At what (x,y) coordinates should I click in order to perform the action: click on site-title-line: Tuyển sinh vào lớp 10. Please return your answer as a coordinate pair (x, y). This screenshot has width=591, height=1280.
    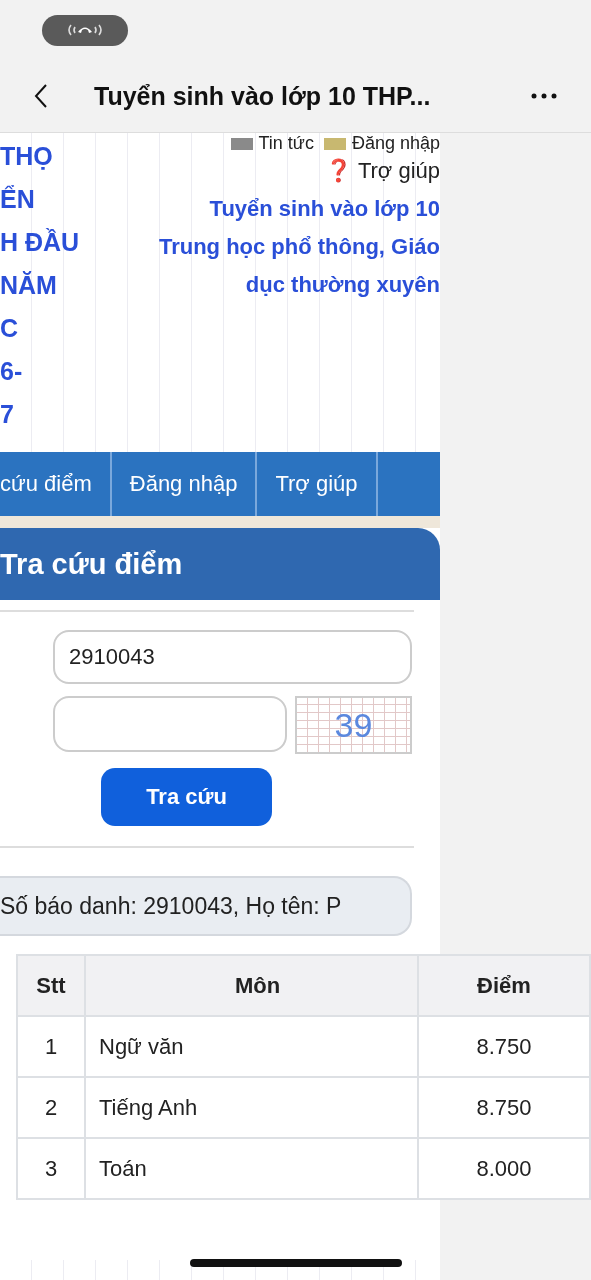
    Looking at the image, I should click on (324, 209).